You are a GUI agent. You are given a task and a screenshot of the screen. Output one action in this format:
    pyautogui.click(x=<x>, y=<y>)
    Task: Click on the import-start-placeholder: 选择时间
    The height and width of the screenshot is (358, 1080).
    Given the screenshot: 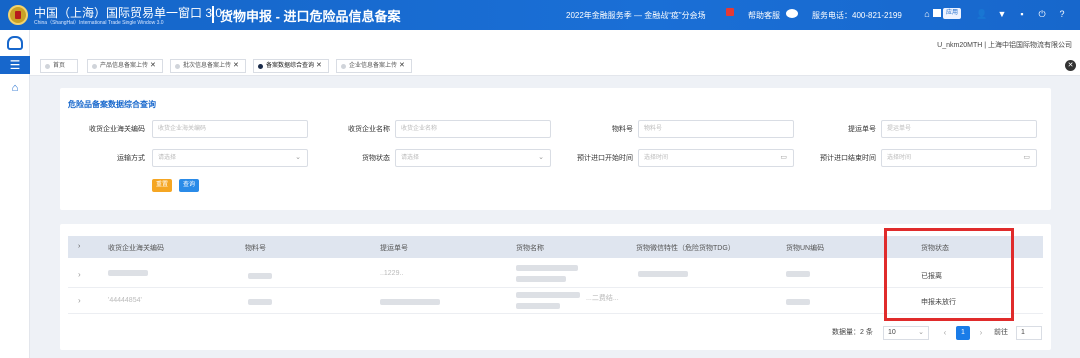 What is the action you would take?
    pyautogui.click(x=656, y=158)
    